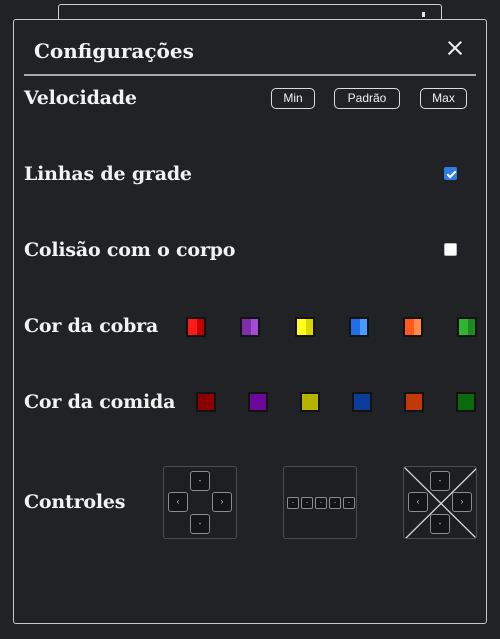 The height and width of the screenshot is (639, 500). What do you see at coordinates (80, 98) in the screenshot?
I see `speed-label: Velocidade` at bounding box center [80, 98].